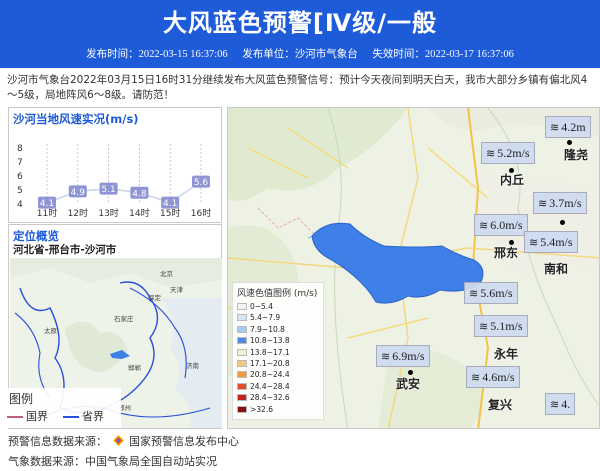 Image resolution: width=600 pixels, height=471 pixels. I want to click on city-label: 永年, so click(506, 353).